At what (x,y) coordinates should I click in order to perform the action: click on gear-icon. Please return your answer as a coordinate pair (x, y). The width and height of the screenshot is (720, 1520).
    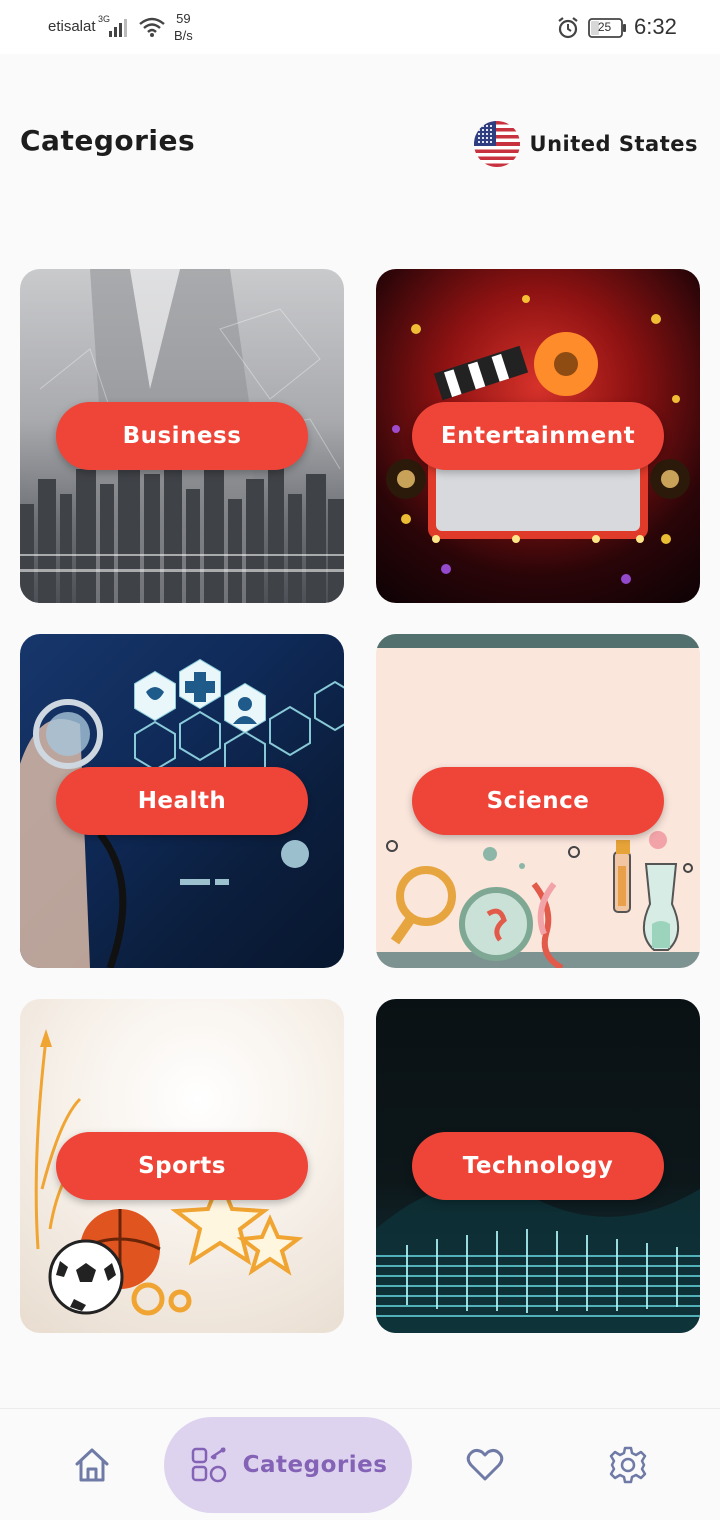
    Looking at the image, I should click on (628, 1465).